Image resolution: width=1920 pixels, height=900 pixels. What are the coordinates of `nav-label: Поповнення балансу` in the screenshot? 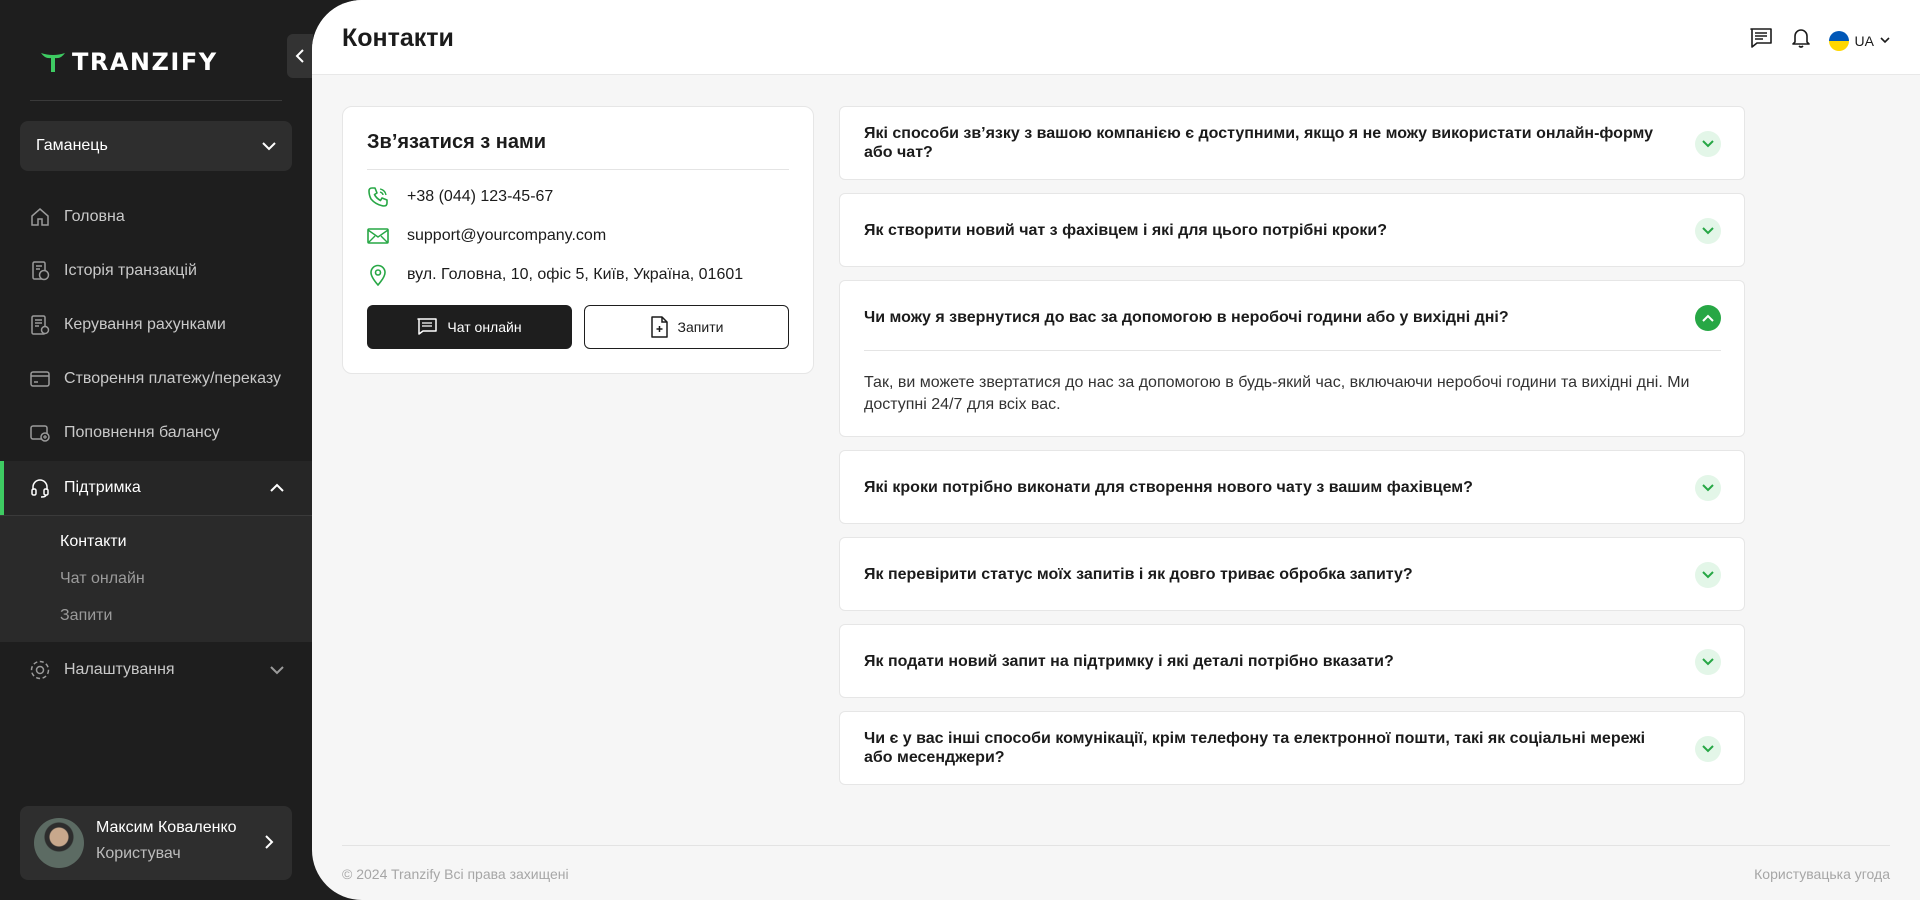 It's located at (142, 432).